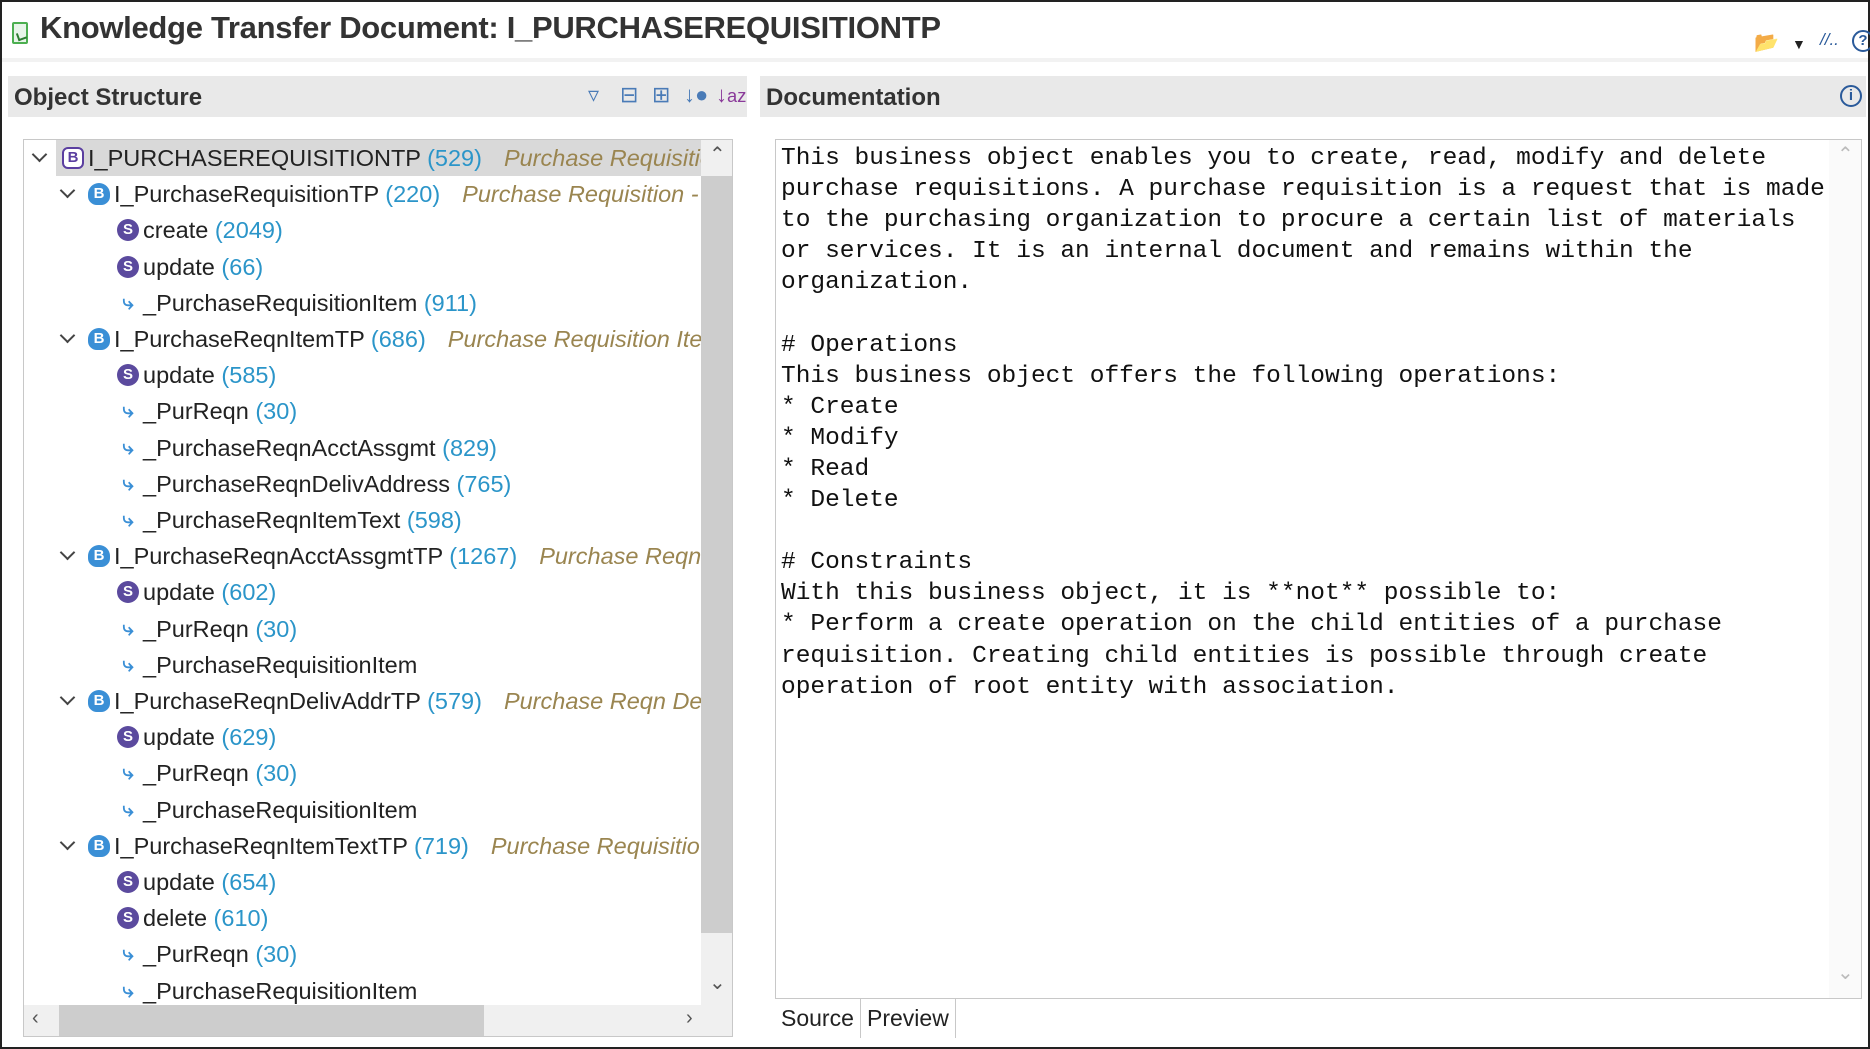  Describe the element at coordinates (362, 484) in the screenshot. I see `tree-item: ⤷ _PurchaseReqnDelivAddress (765)` at that location.